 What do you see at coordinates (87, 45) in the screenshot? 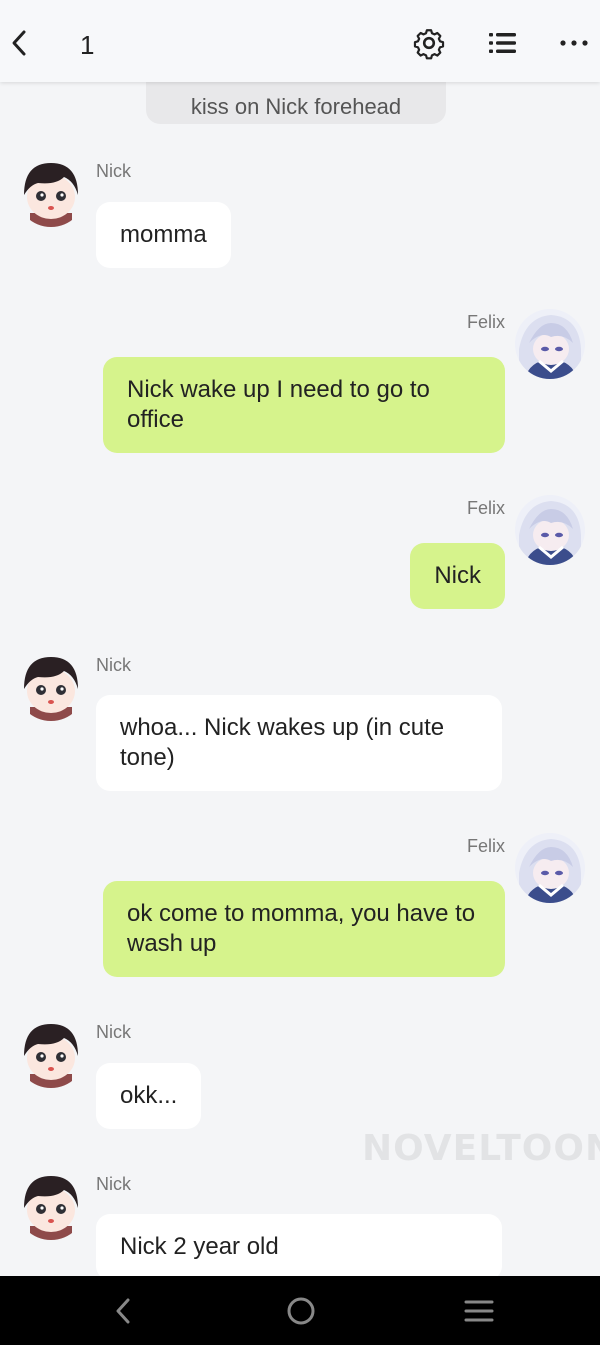
I see `page-title: 1` at bounding box center [87, 45].